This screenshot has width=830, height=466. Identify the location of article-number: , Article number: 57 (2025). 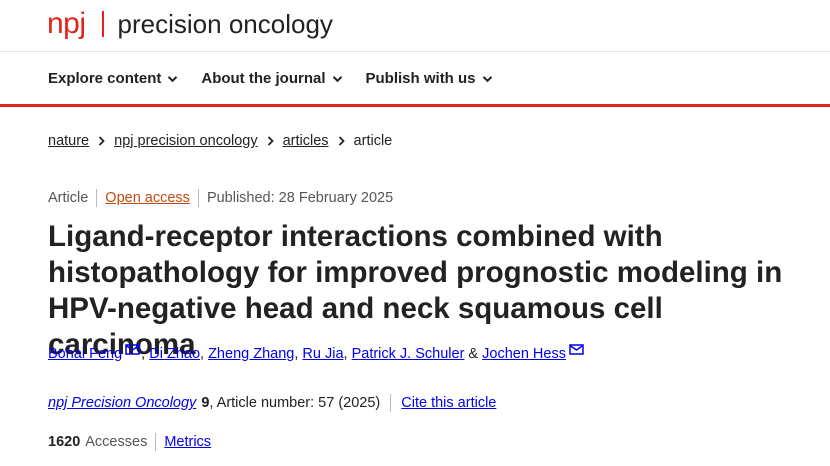
(295, 403).